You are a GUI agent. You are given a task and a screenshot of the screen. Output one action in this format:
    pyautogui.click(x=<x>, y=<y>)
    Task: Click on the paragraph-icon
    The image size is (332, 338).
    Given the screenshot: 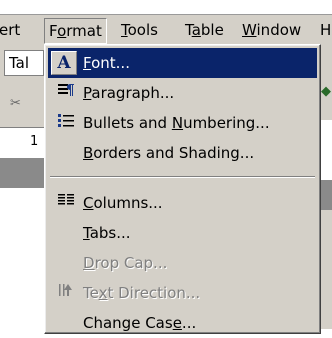 What is the action you would take?
    pyautogui.click(x=66, y=93)
    